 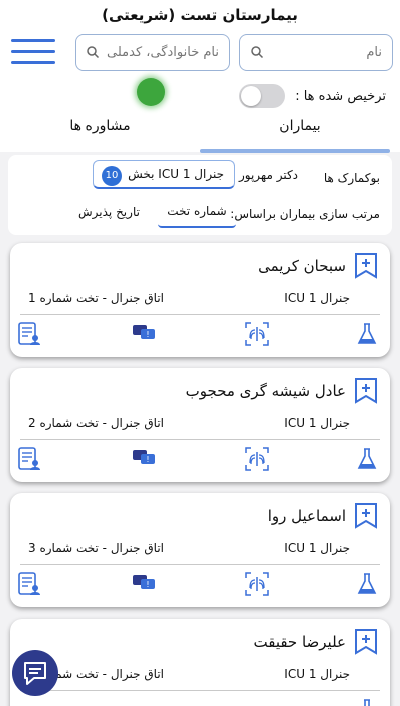 What do you see at coordinates (306, 516) in the screenshot?
I see `patient-name: اسماعیل روا` at bounding box center [306, 516].